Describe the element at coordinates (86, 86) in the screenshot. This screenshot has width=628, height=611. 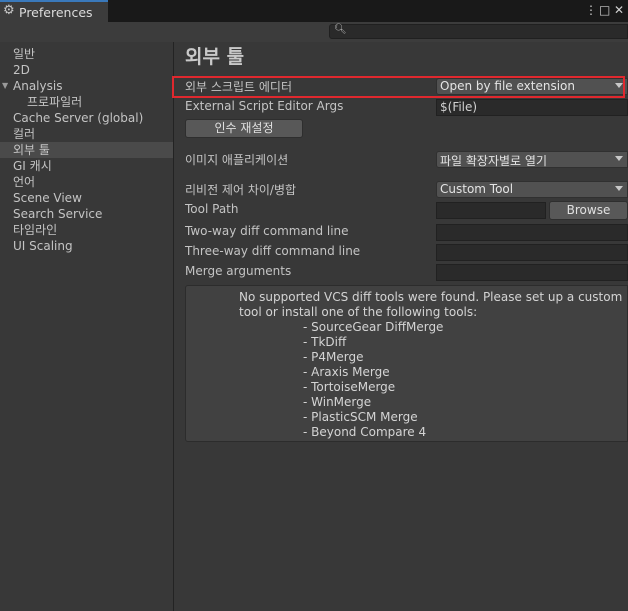
I see `sidebar-item-analysis: ▼ Analysis` at that location.